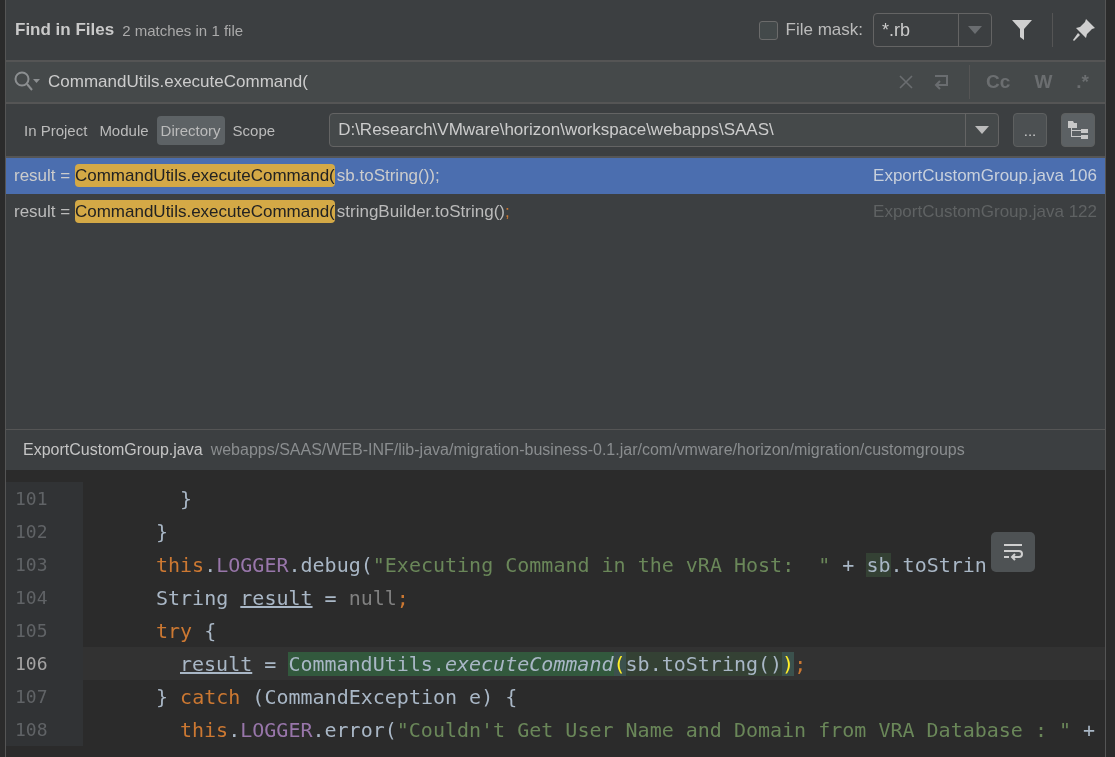 This screenshot has height=757, width=1115. Describe the element at coordinates (186, 630) in the screenshot. I see `code-line: try {` at that location.